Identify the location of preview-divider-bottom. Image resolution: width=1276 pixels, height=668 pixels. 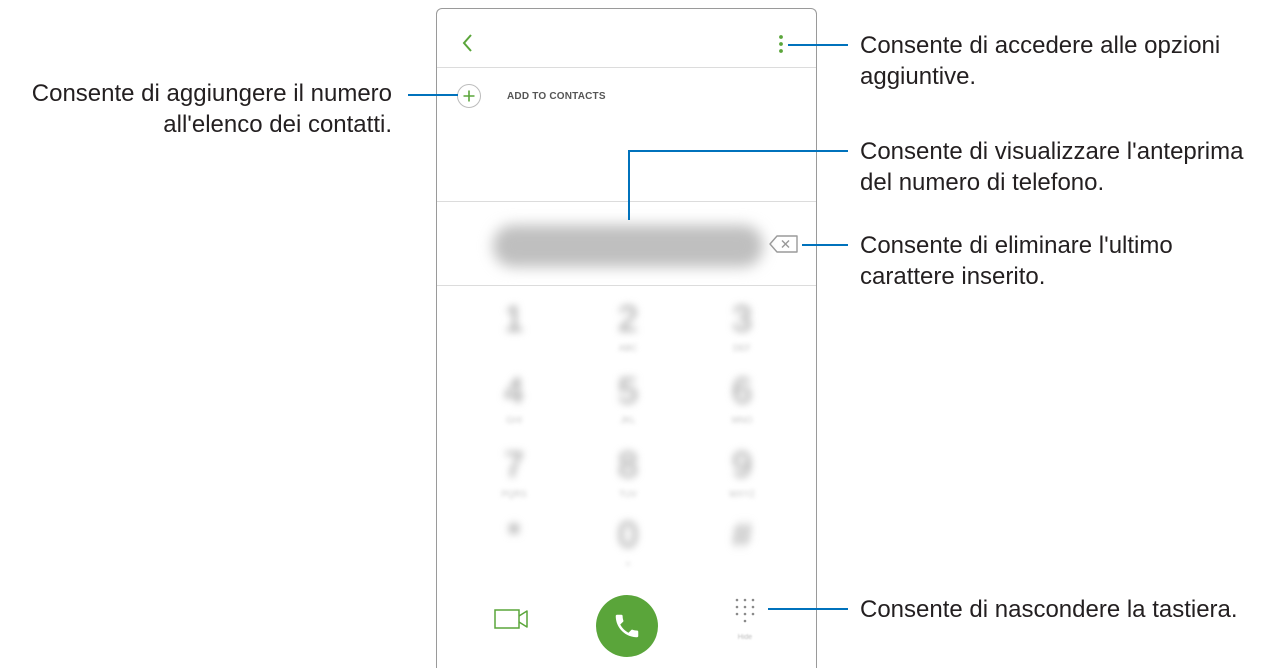
(626, 285).